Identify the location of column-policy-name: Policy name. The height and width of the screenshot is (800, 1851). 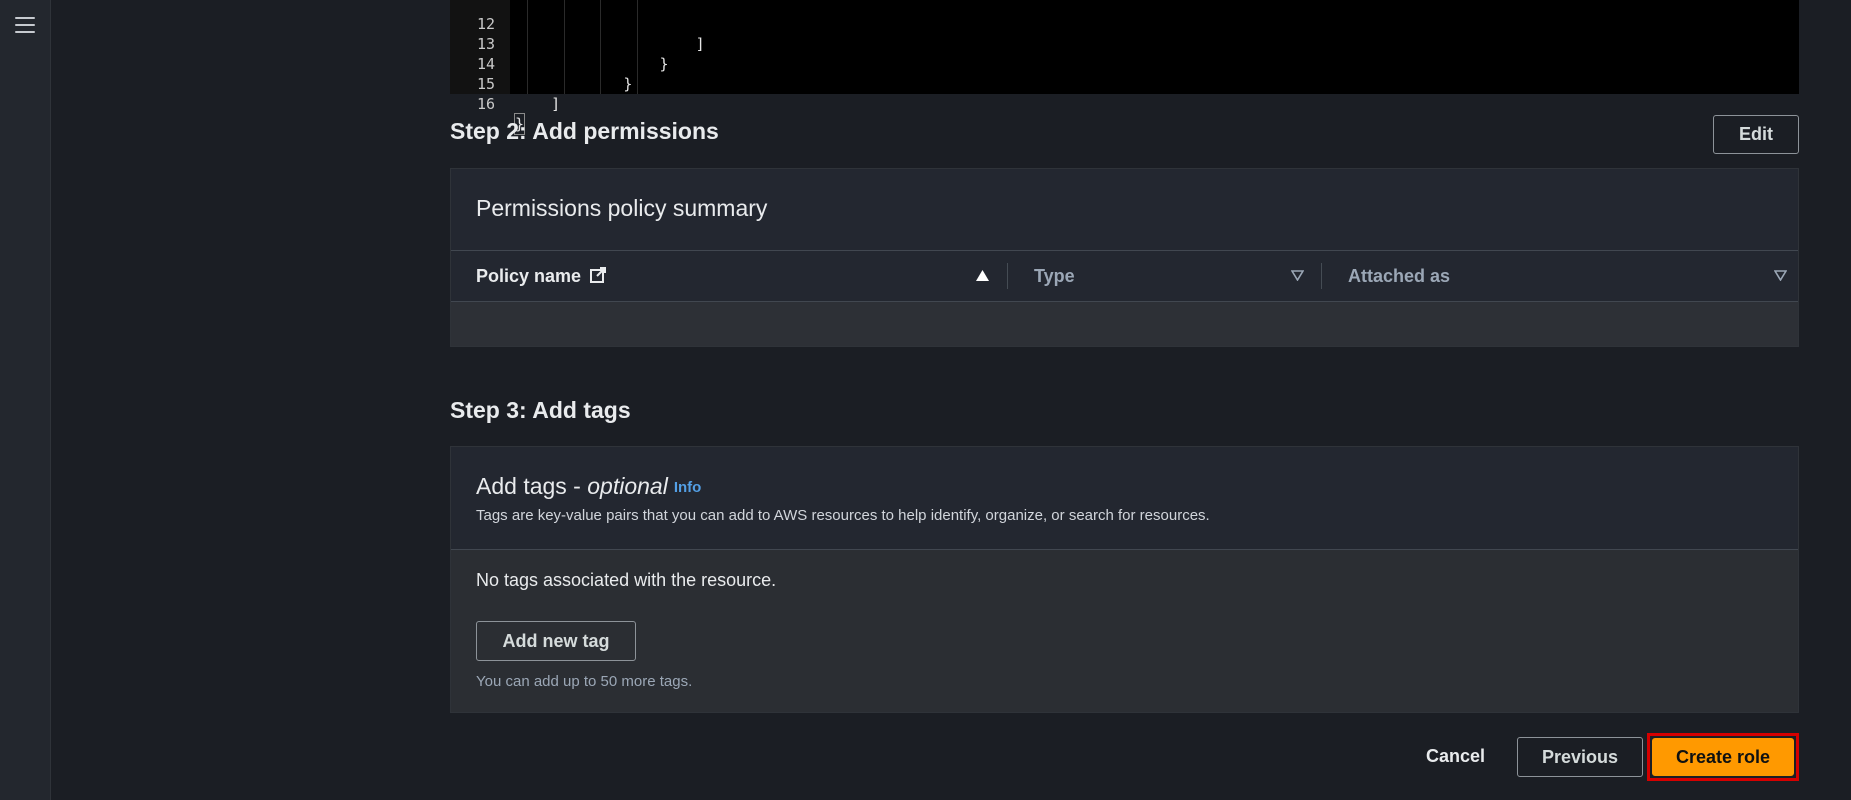
(541, 276).